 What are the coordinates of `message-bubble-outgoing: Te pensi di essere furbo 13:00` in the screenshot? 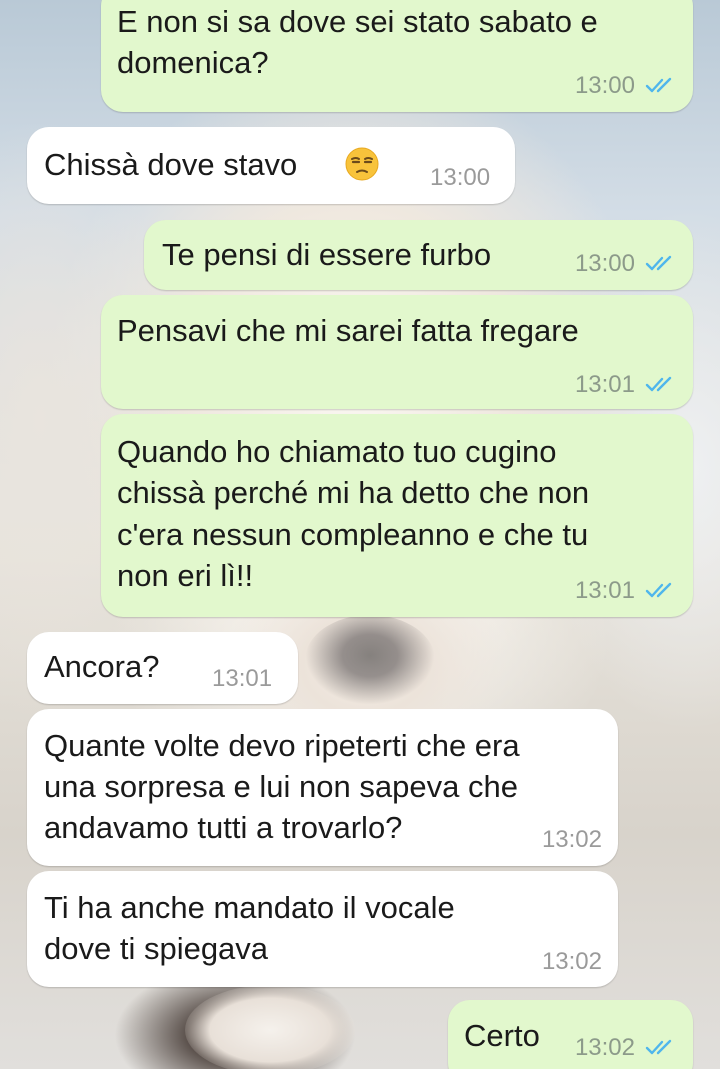 It's located at (418, 255).